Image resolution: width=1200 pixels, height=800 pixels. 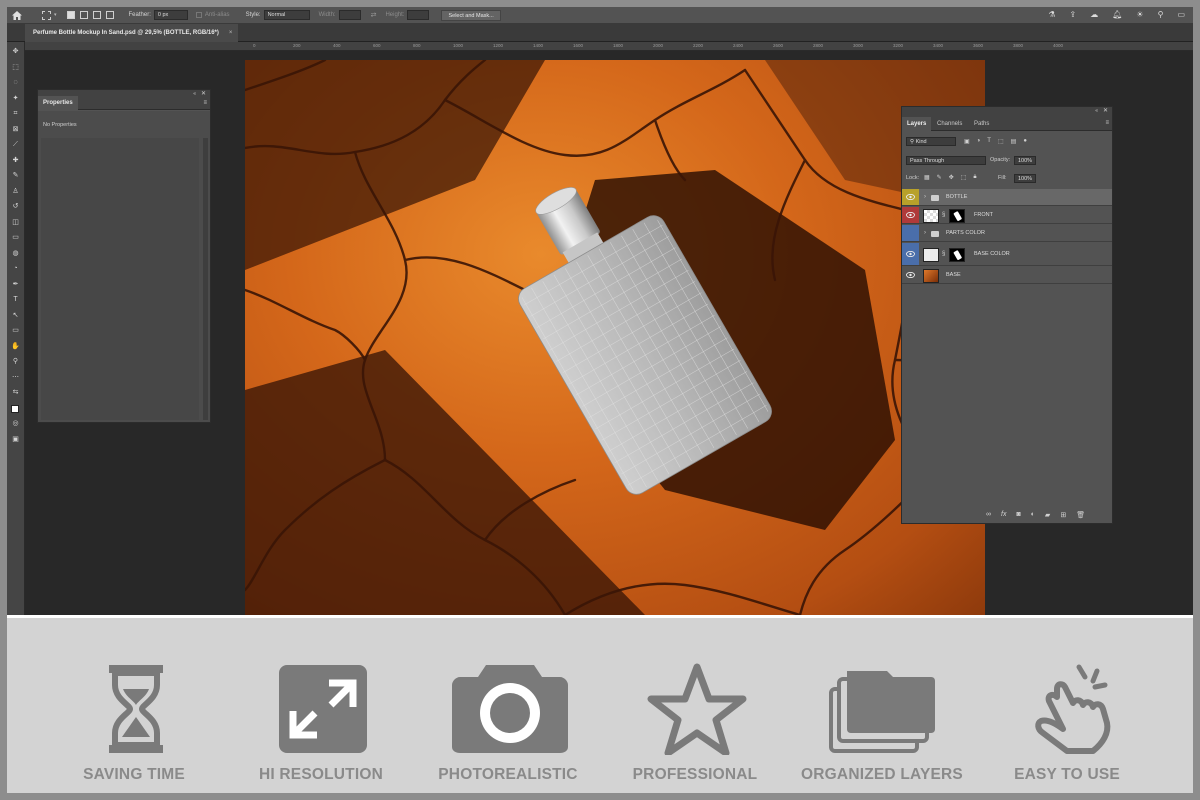 What do you see at coordinates (1007, 197) in the screenshot?
I see `layer-row-bottle: › BOTTLE` at bounding box center [1007, 197].